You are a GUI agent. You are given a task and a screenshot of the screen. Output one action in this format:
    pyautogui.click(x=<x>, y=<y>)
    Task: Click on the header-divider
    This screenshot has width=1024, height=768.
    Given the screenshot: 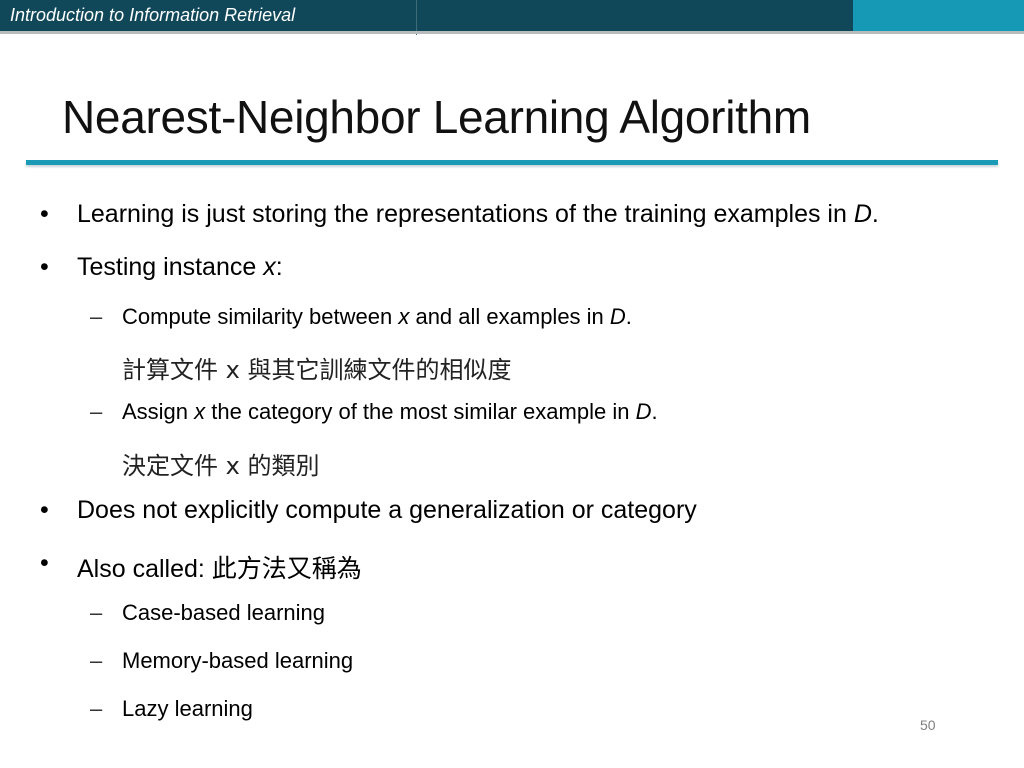 What is the action you would take?
    pyautogui.click(x=416, y=17)
    